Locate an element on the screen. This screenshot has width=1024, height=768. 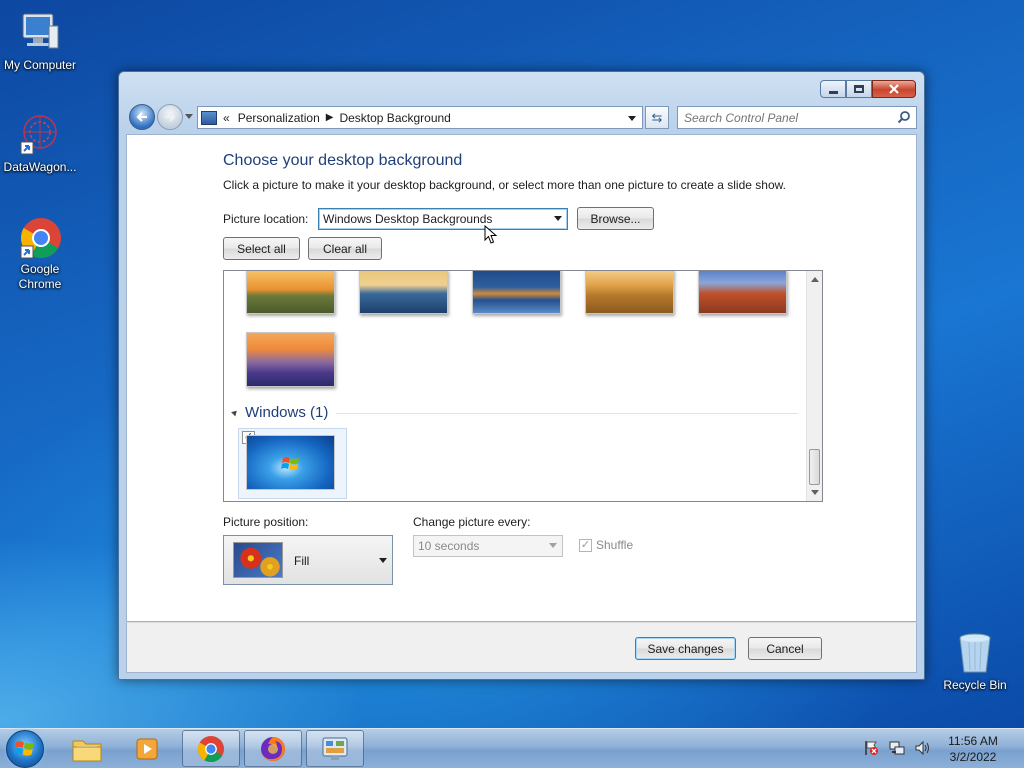
minimize-icon is located at coordinates (833, 92).